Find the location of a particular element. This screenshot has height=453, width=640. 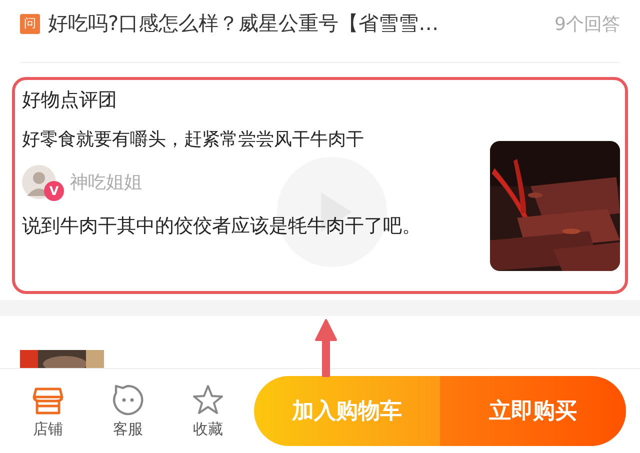

review-headline: 好零食就要有嚼头，赶紧常尝尝风干牛肉干 is located at coordinates (256, 138).